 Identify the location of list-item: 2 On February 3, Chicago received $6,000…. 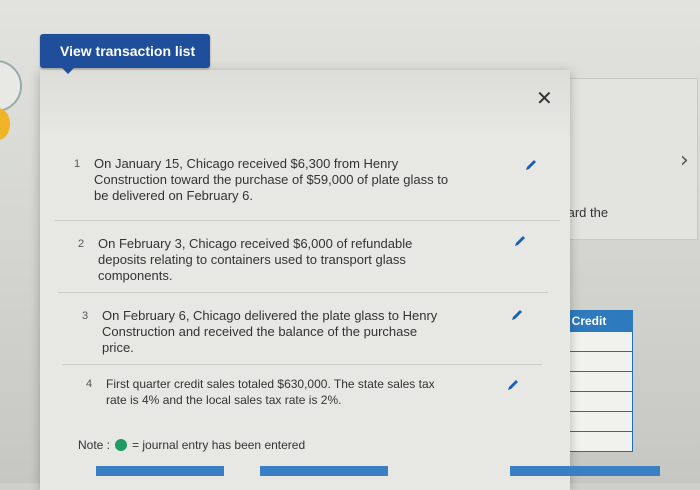
(268, 260).